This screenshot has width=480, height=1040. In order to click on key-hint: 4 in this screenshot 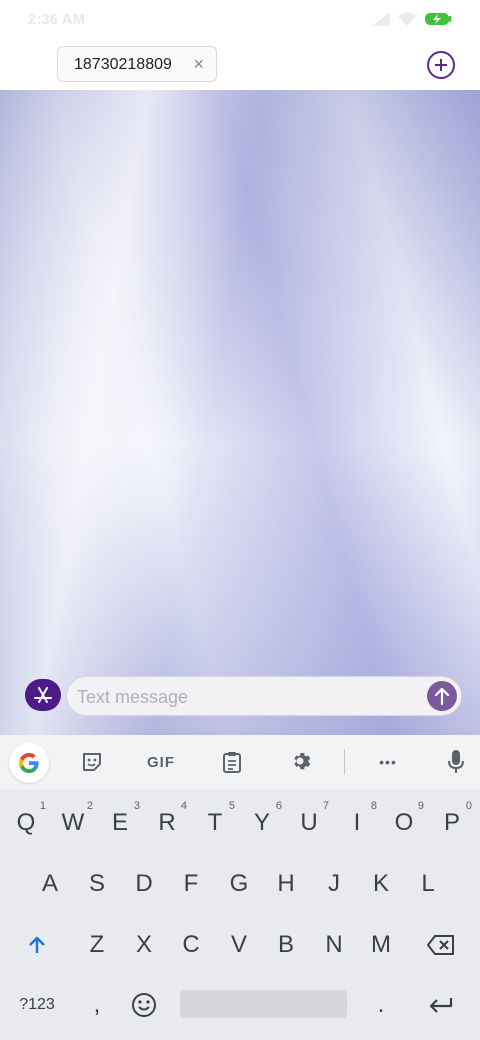, I will do `click(183, 806)`.